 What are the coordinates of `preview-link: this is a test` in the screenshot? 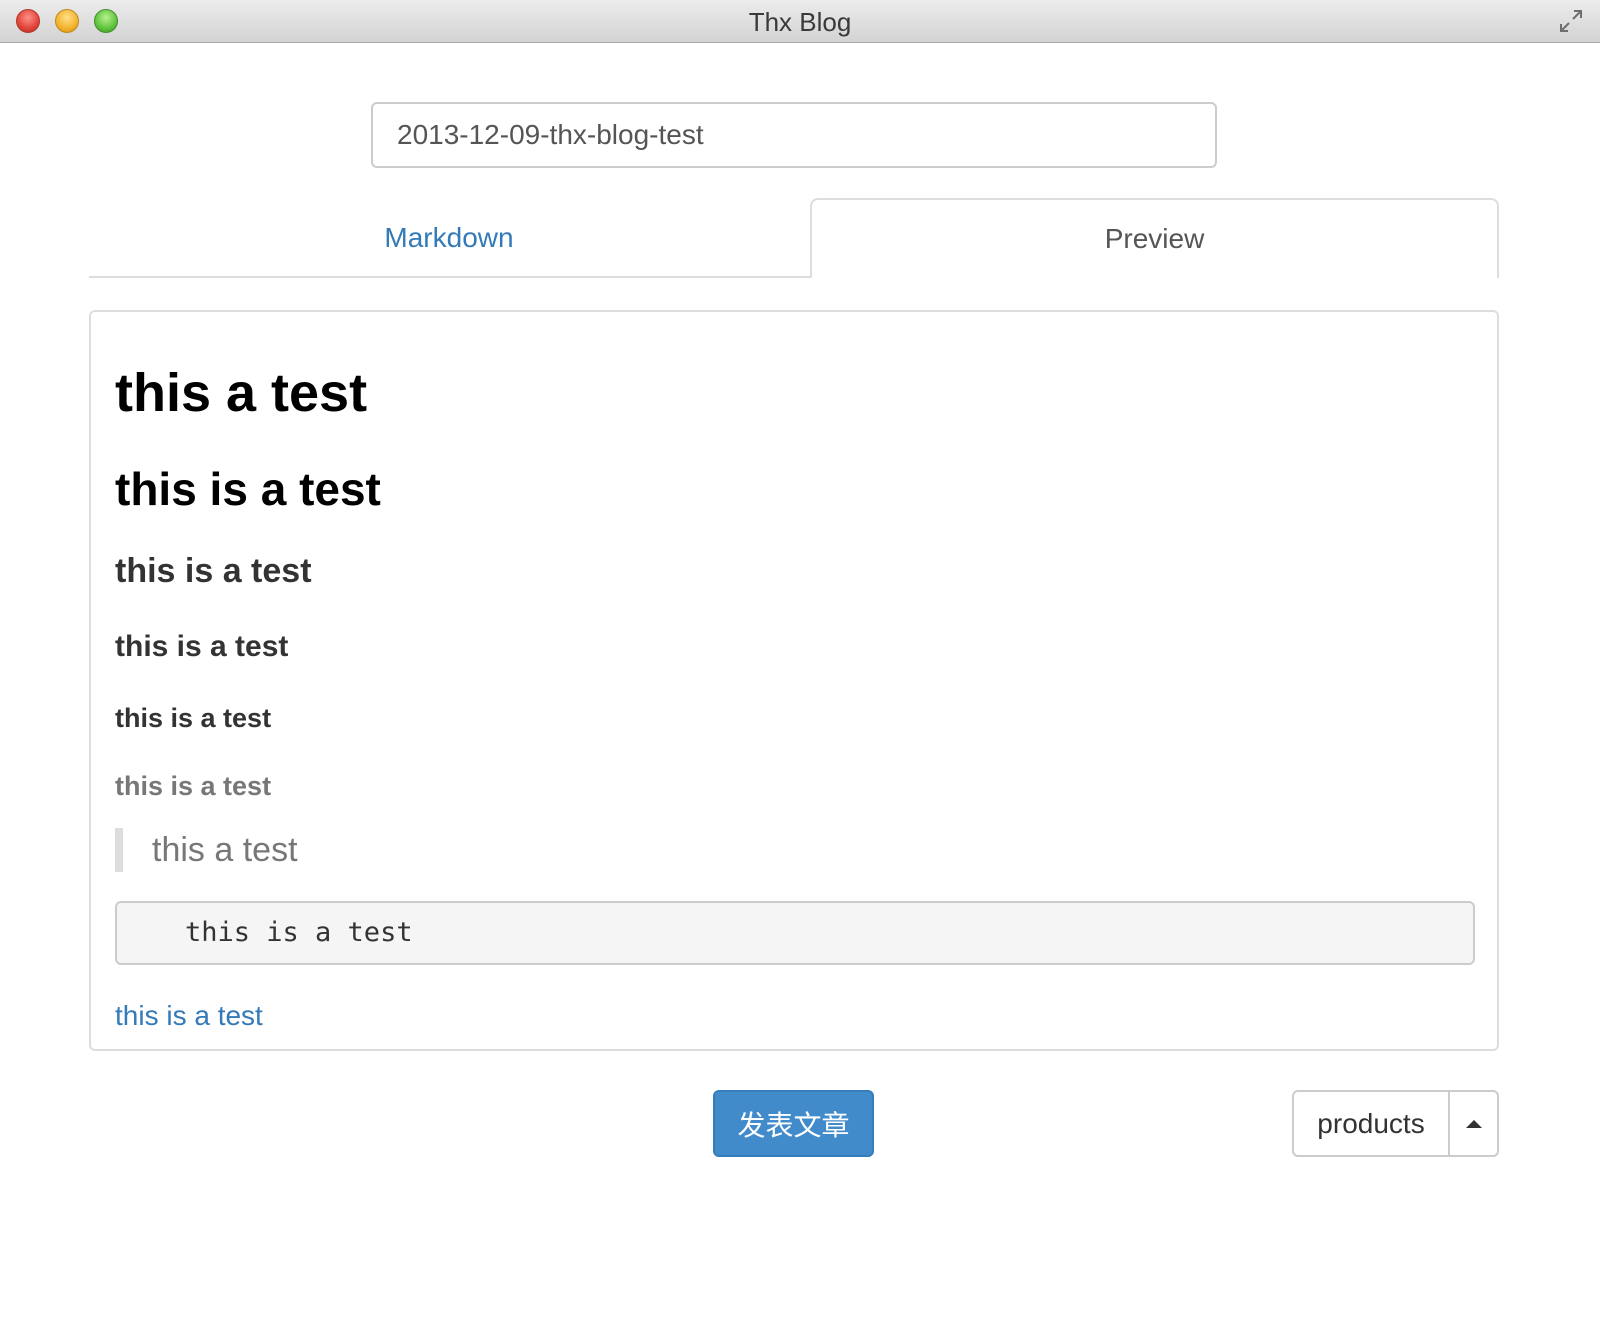 It's located at (189, 1016).